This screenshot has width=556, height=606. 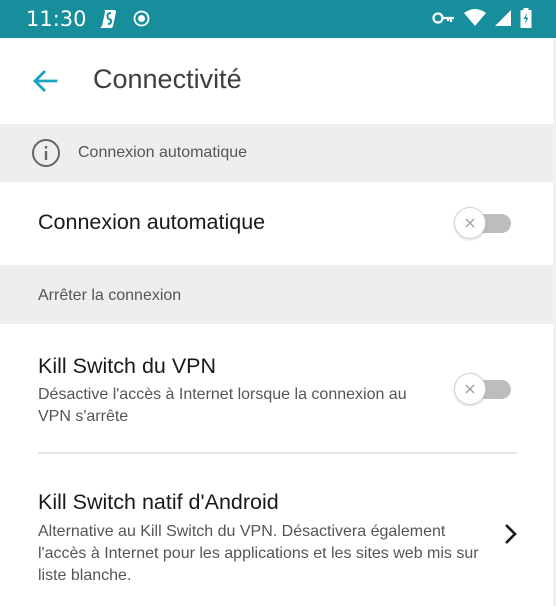 I want to click on auto-connect-toggle, so click(x=485, y=223).